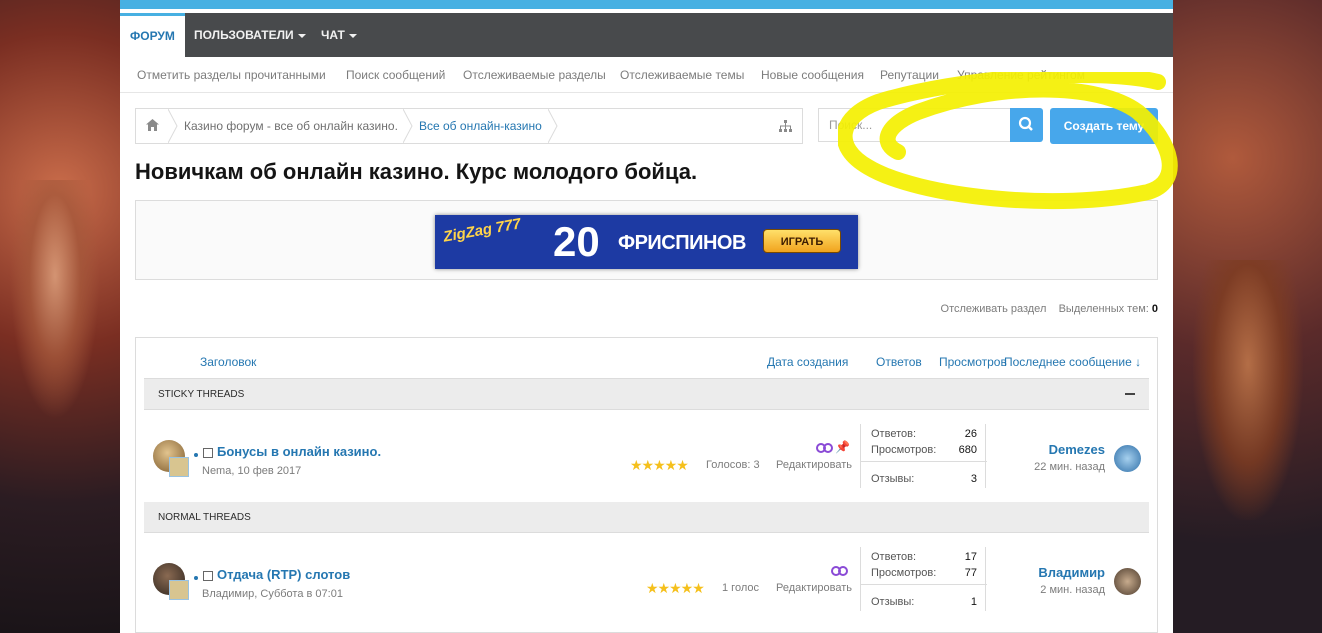 The image size is (1322, 633). What do you see at coordinates (252, 471) in the screenshot?
I see `thread-author-date: Nema, 10 фев 2017` at bounding box center [252, 471].